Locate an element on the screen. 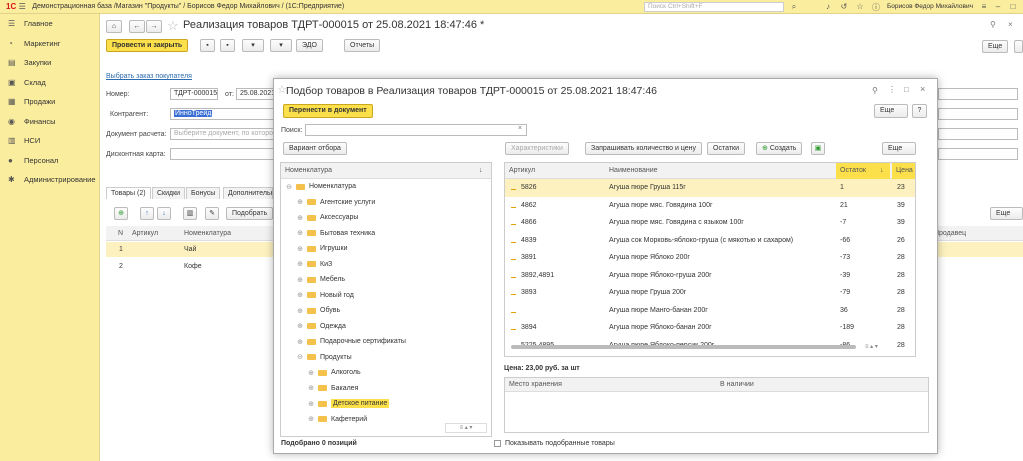 The image size is (1023, 461). info-icon: ⓘ is located at coordinates (876, 7).